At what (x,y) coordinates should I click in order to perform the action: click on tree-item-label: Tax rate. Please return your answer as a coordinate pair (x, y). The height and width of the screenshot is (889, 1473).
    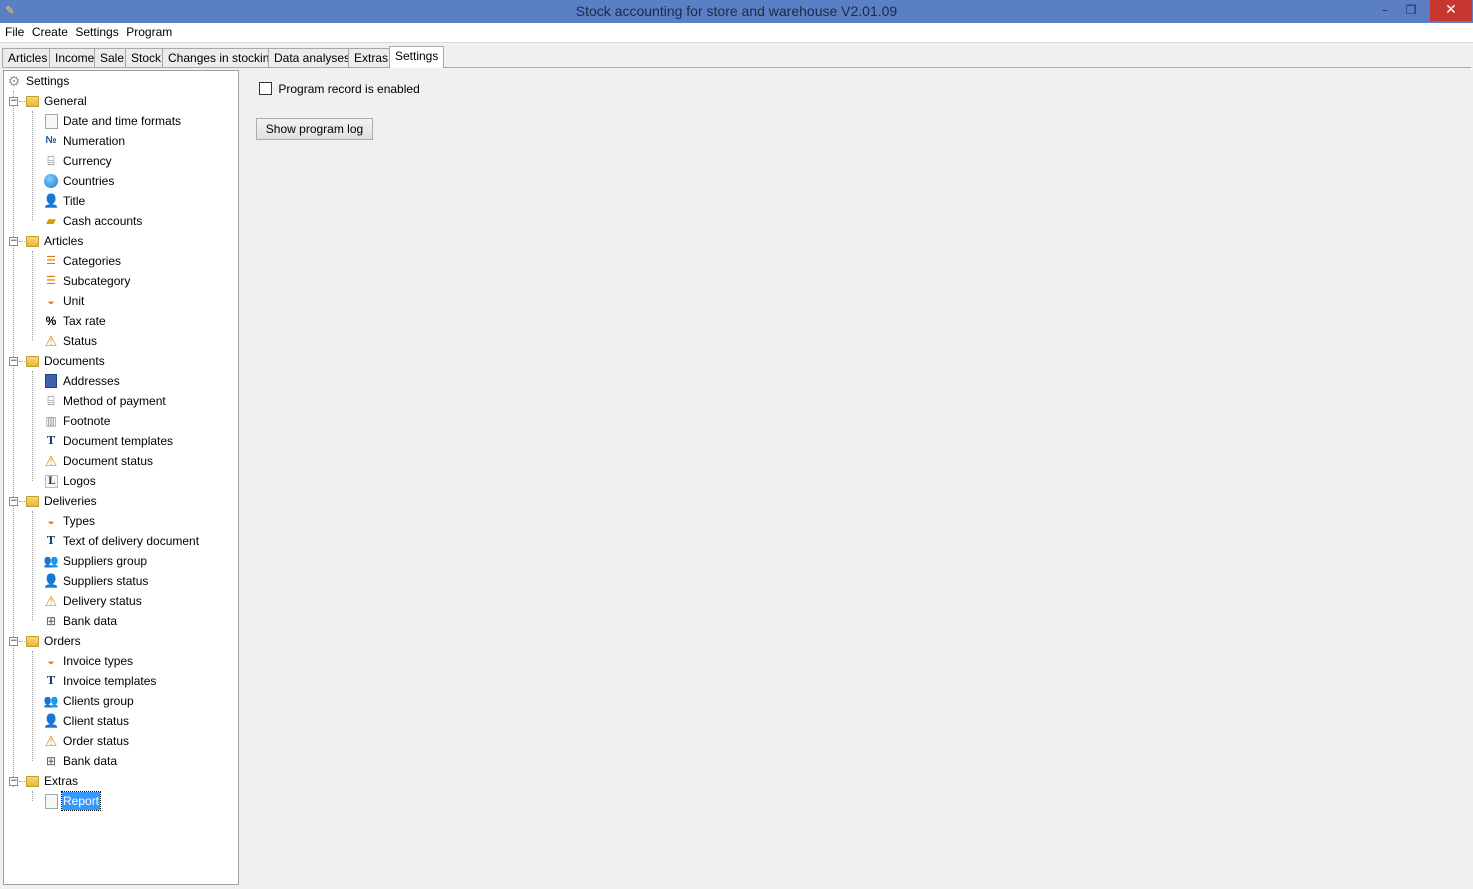
    Looking at the image, I should click on (84, 321).